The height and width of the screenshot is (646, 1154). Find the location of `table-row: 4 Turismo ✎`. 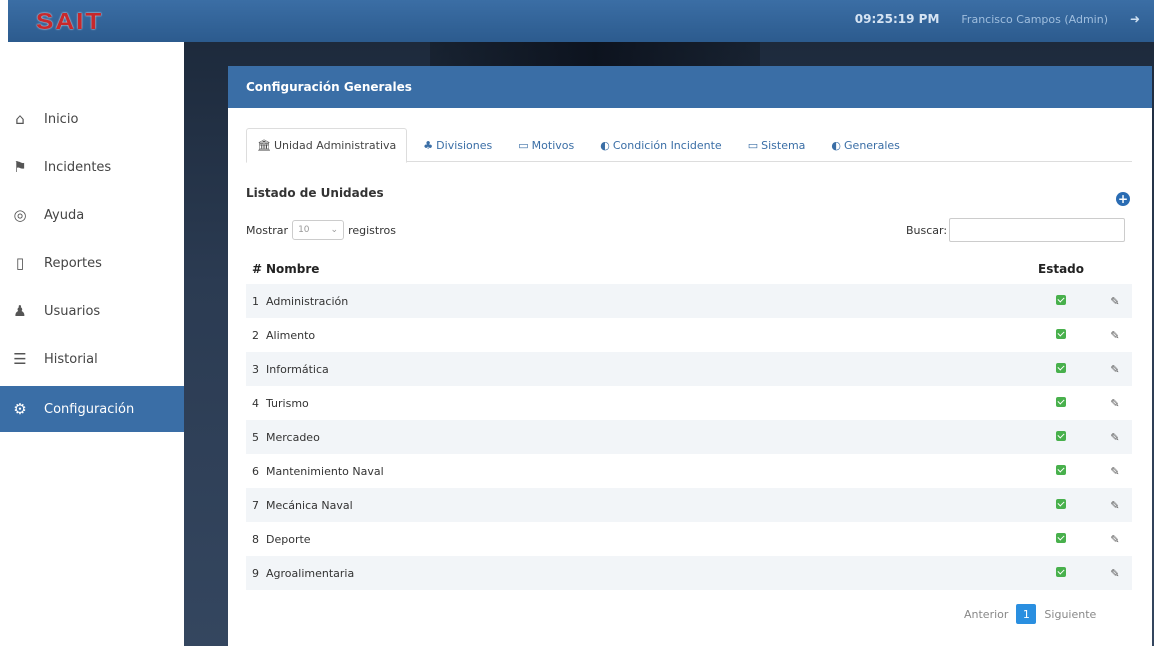

table-row: 4 Turismo ✎ is located at coordinates (689, 403).